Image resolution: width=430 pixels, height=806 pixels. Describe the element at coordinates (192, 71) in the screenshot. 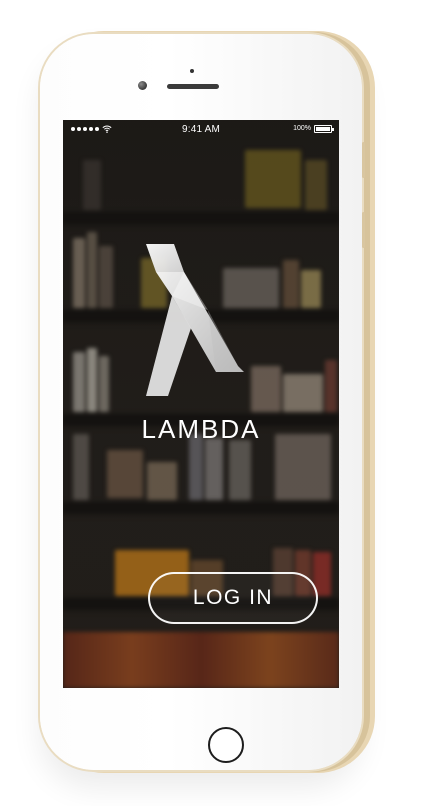

I see `sensor-dot` at that location.